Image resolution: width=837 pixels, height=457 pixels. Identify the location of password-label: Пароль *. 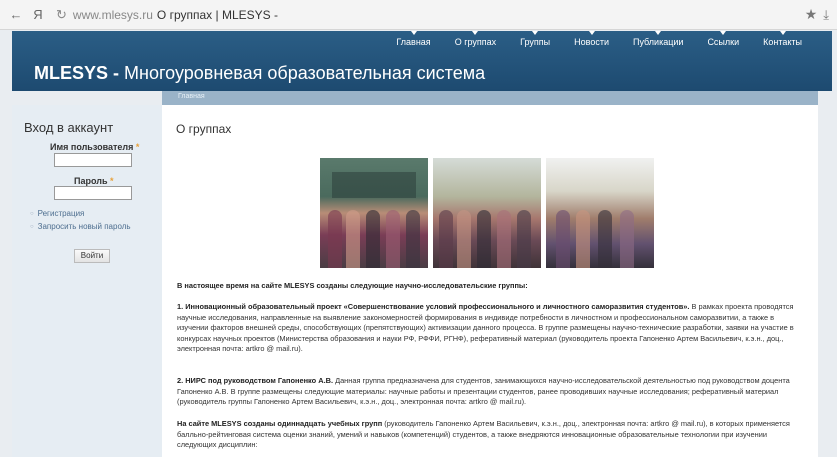
(94, 181).